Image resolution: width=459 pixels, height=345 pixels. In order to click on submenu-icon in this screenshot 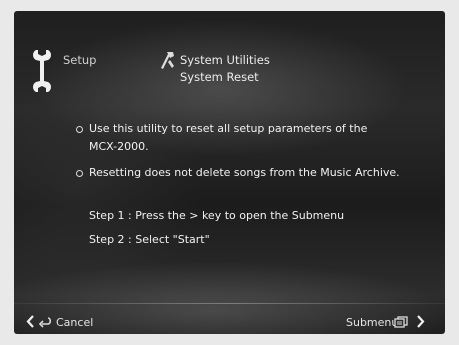, I will do `click(401, 322)`.